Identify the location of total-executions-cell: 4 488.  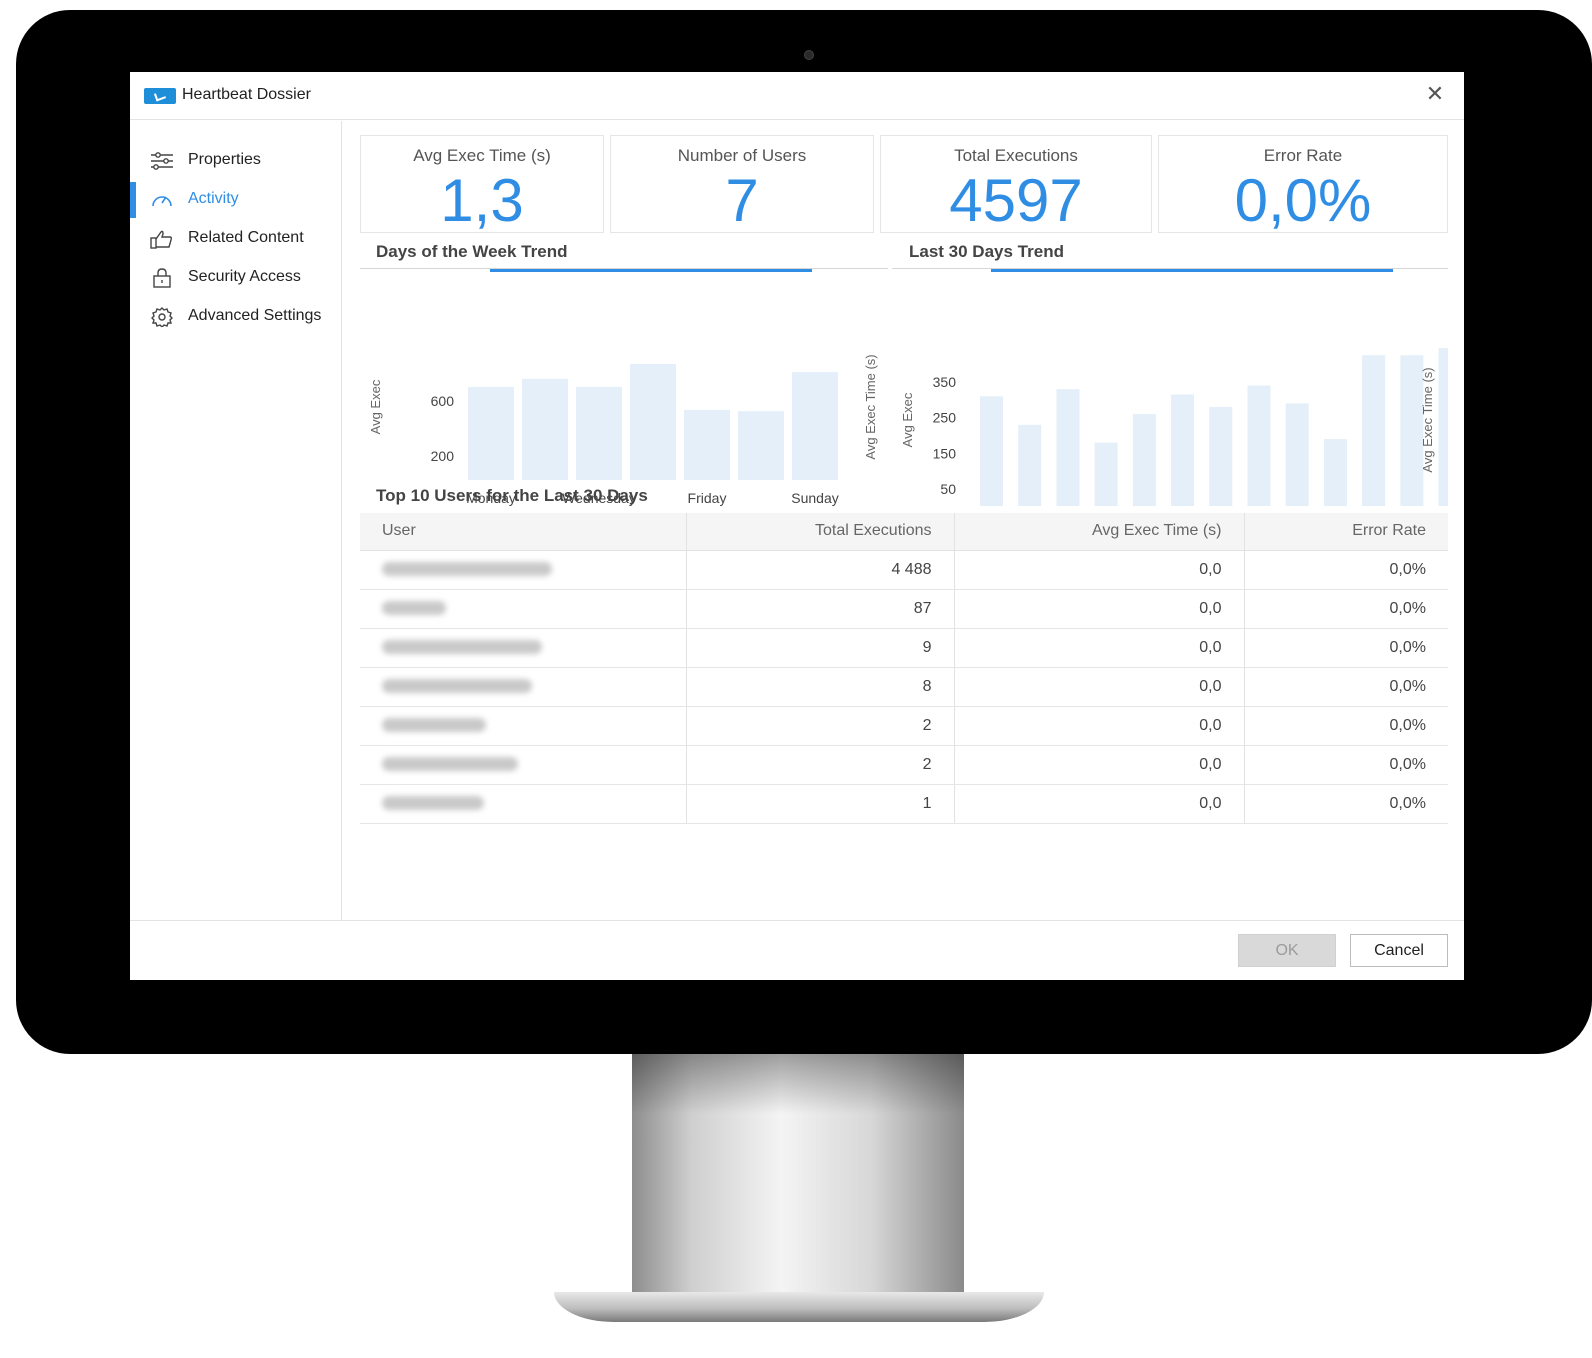
(820, 570).